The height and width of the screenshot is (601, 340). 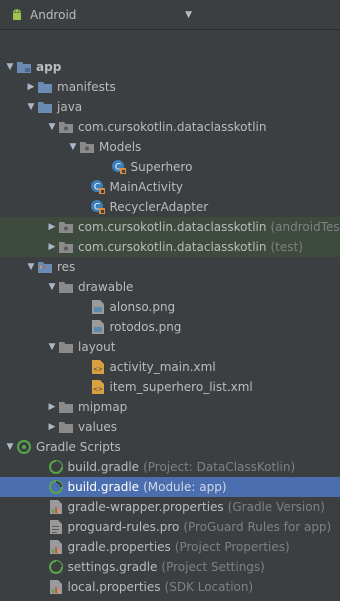 I want to click on tree-node-label: mipmap, so click(x=103, y=407).